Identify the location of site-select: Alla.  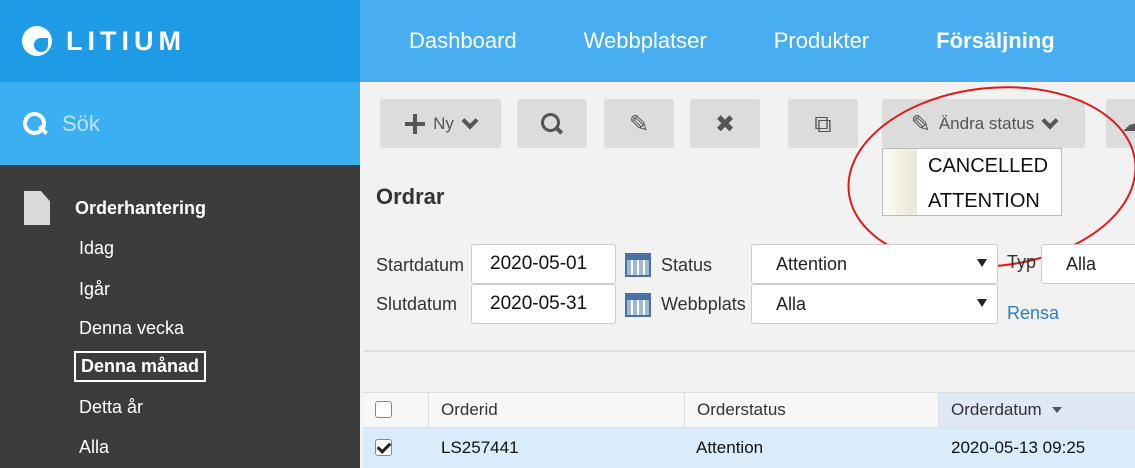
(874, 304).